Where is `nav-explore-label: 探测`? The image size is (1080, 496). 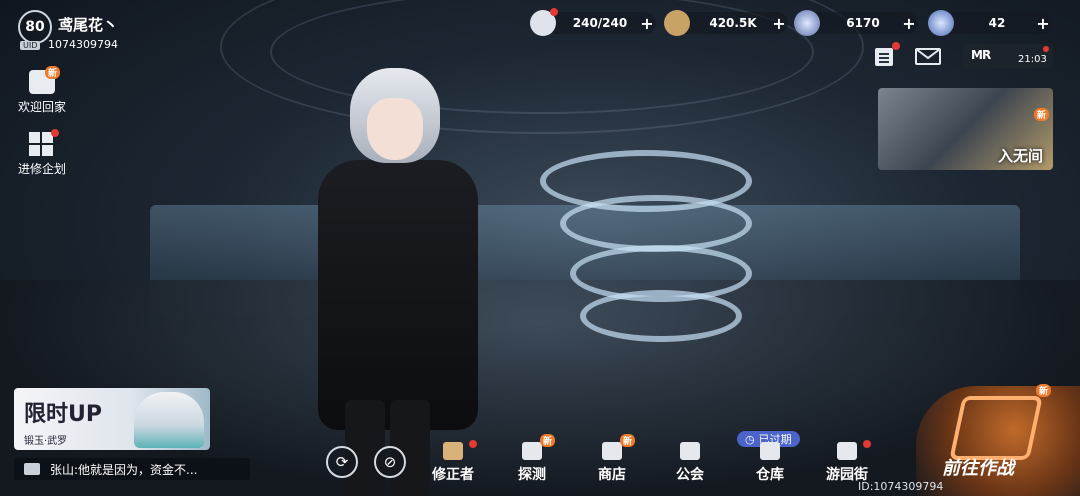
nav-explore-label: 探测 is located at coordinates (532, 475).